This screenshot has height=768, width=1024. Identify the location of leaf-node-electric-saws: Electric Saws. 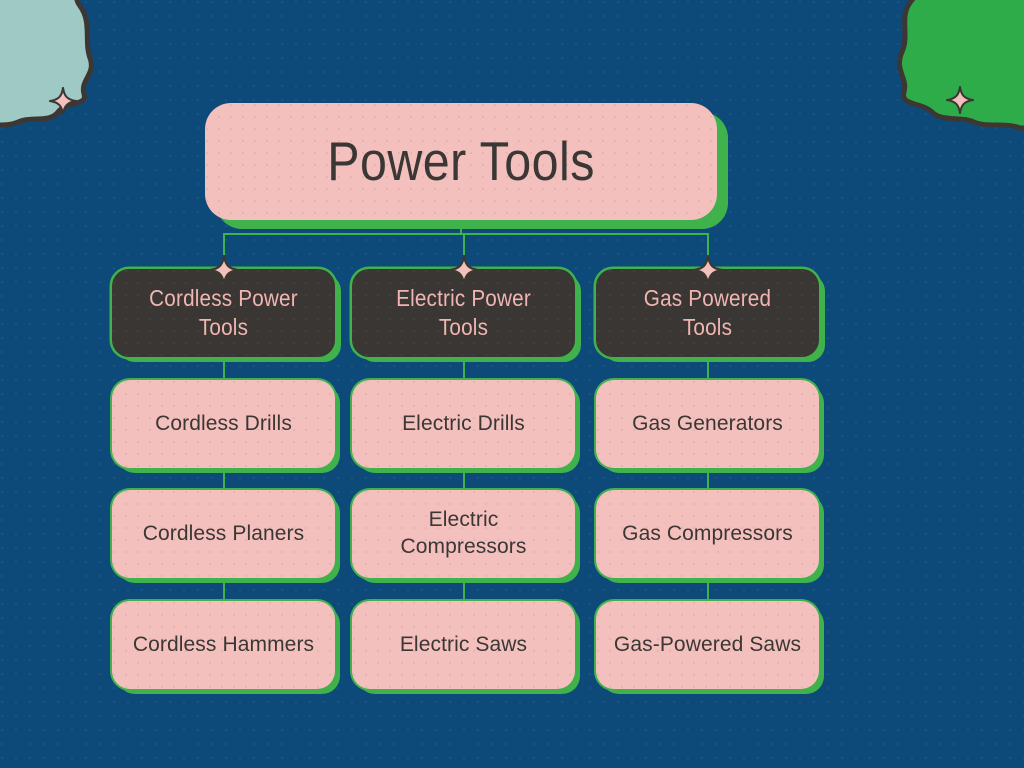
(463, 645).